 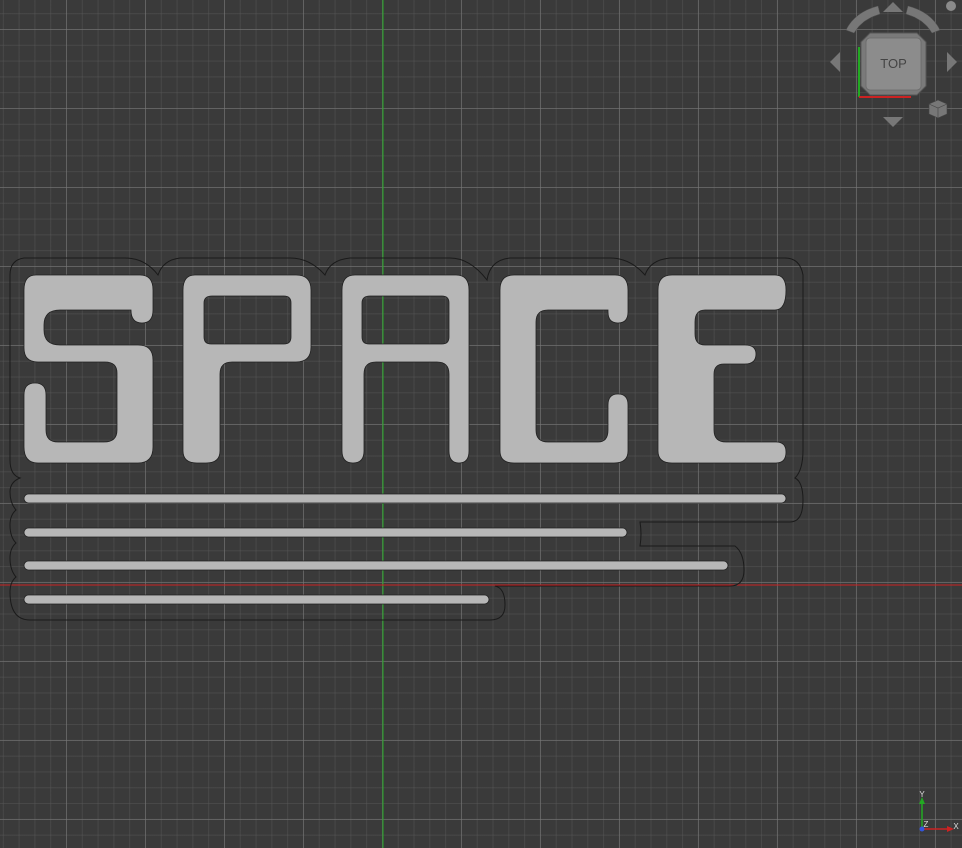 I want to click on letter-c, so click(x=564, y=369).